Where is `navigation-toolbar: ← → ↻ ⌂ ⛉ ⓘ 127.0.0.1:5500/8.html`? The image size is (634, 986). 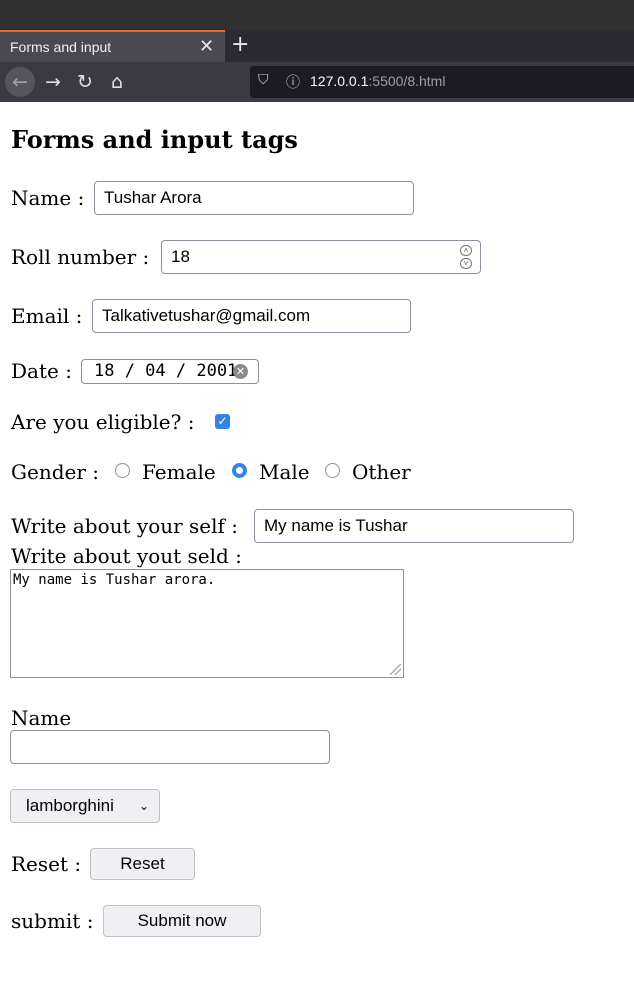
navigation-toolbar: ← → ↻ ⌂ ⛉ ⓘ 127.0.0.1:5500/8.html is located at coordinates (317, 82).